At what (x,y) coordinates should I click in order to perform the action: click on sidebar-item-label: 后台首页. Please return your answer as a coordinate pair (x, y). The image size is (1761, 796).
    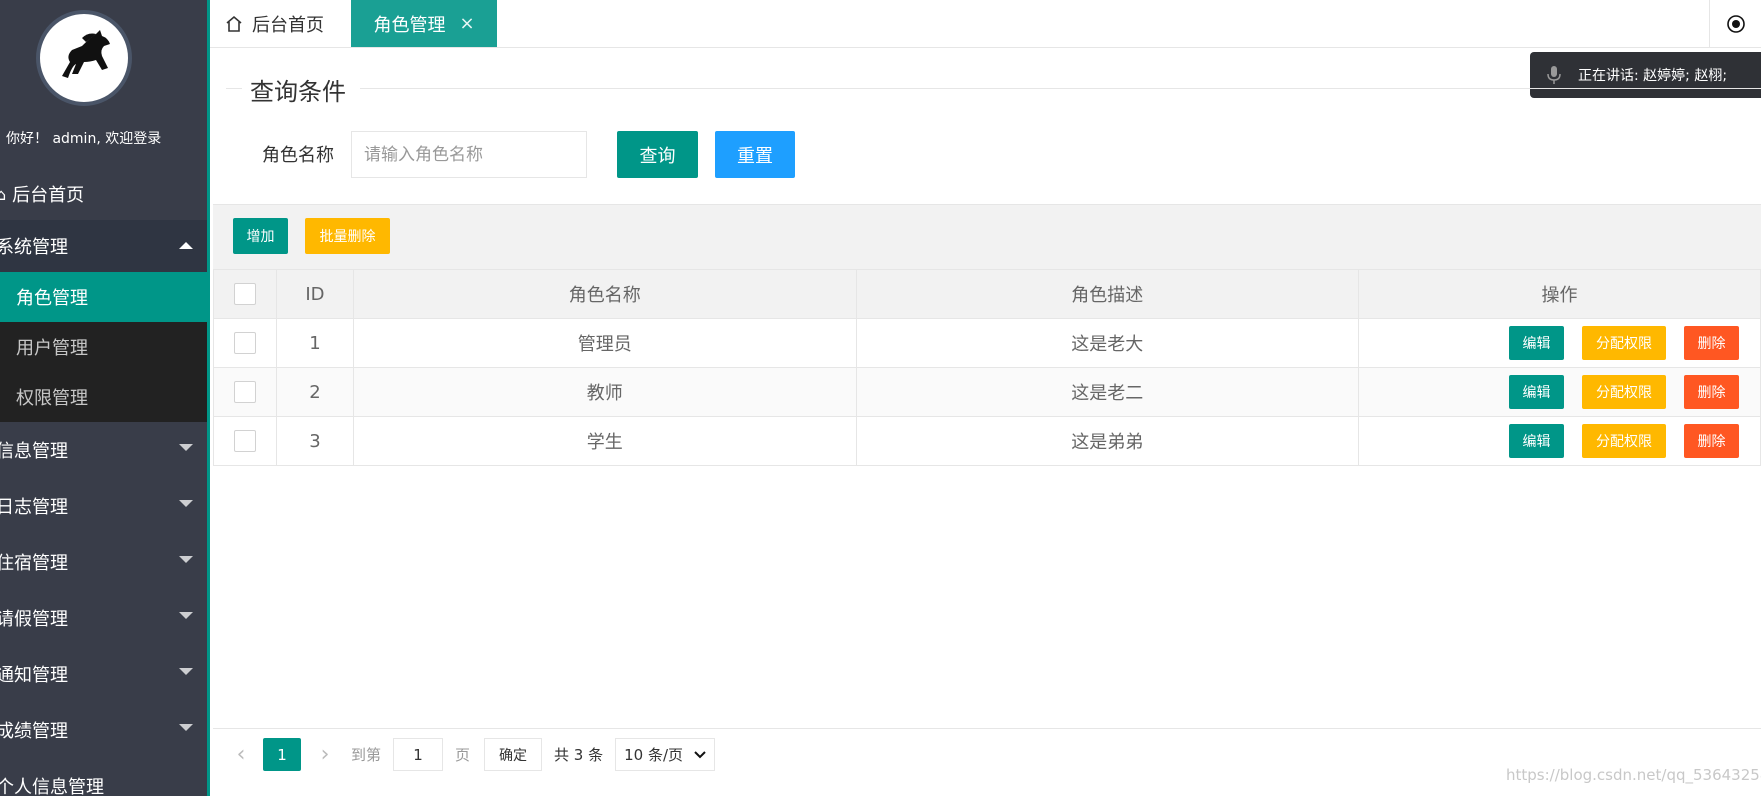
    Looking at the image, I should click on (48, 195).